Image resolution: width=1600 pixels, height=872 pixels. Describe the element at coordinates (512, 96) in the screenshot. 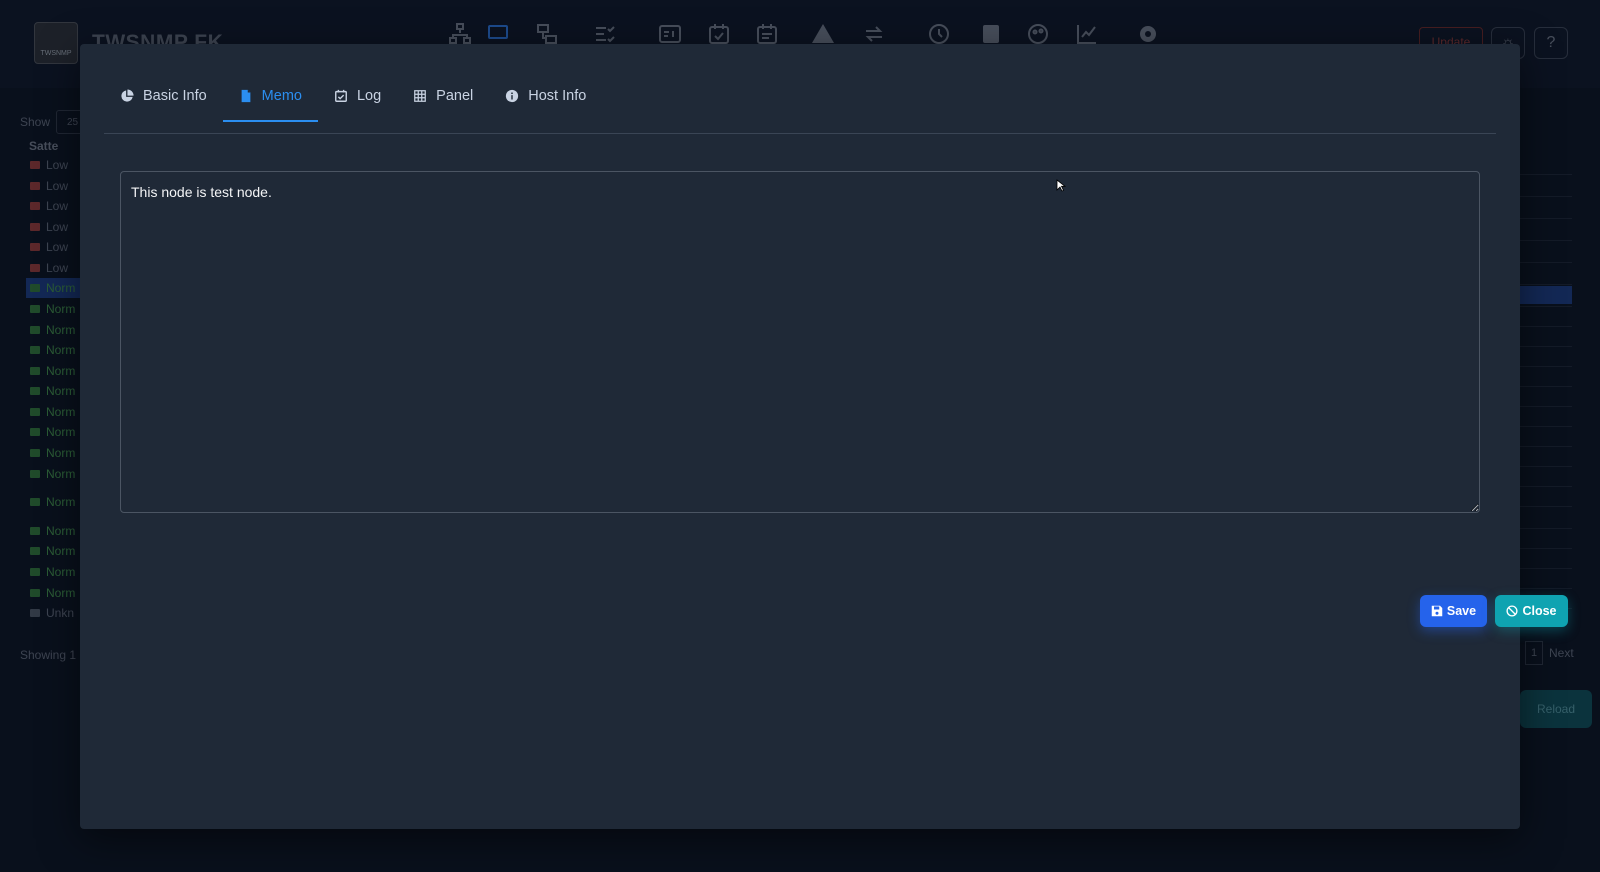

I see `info-icon` at that location.